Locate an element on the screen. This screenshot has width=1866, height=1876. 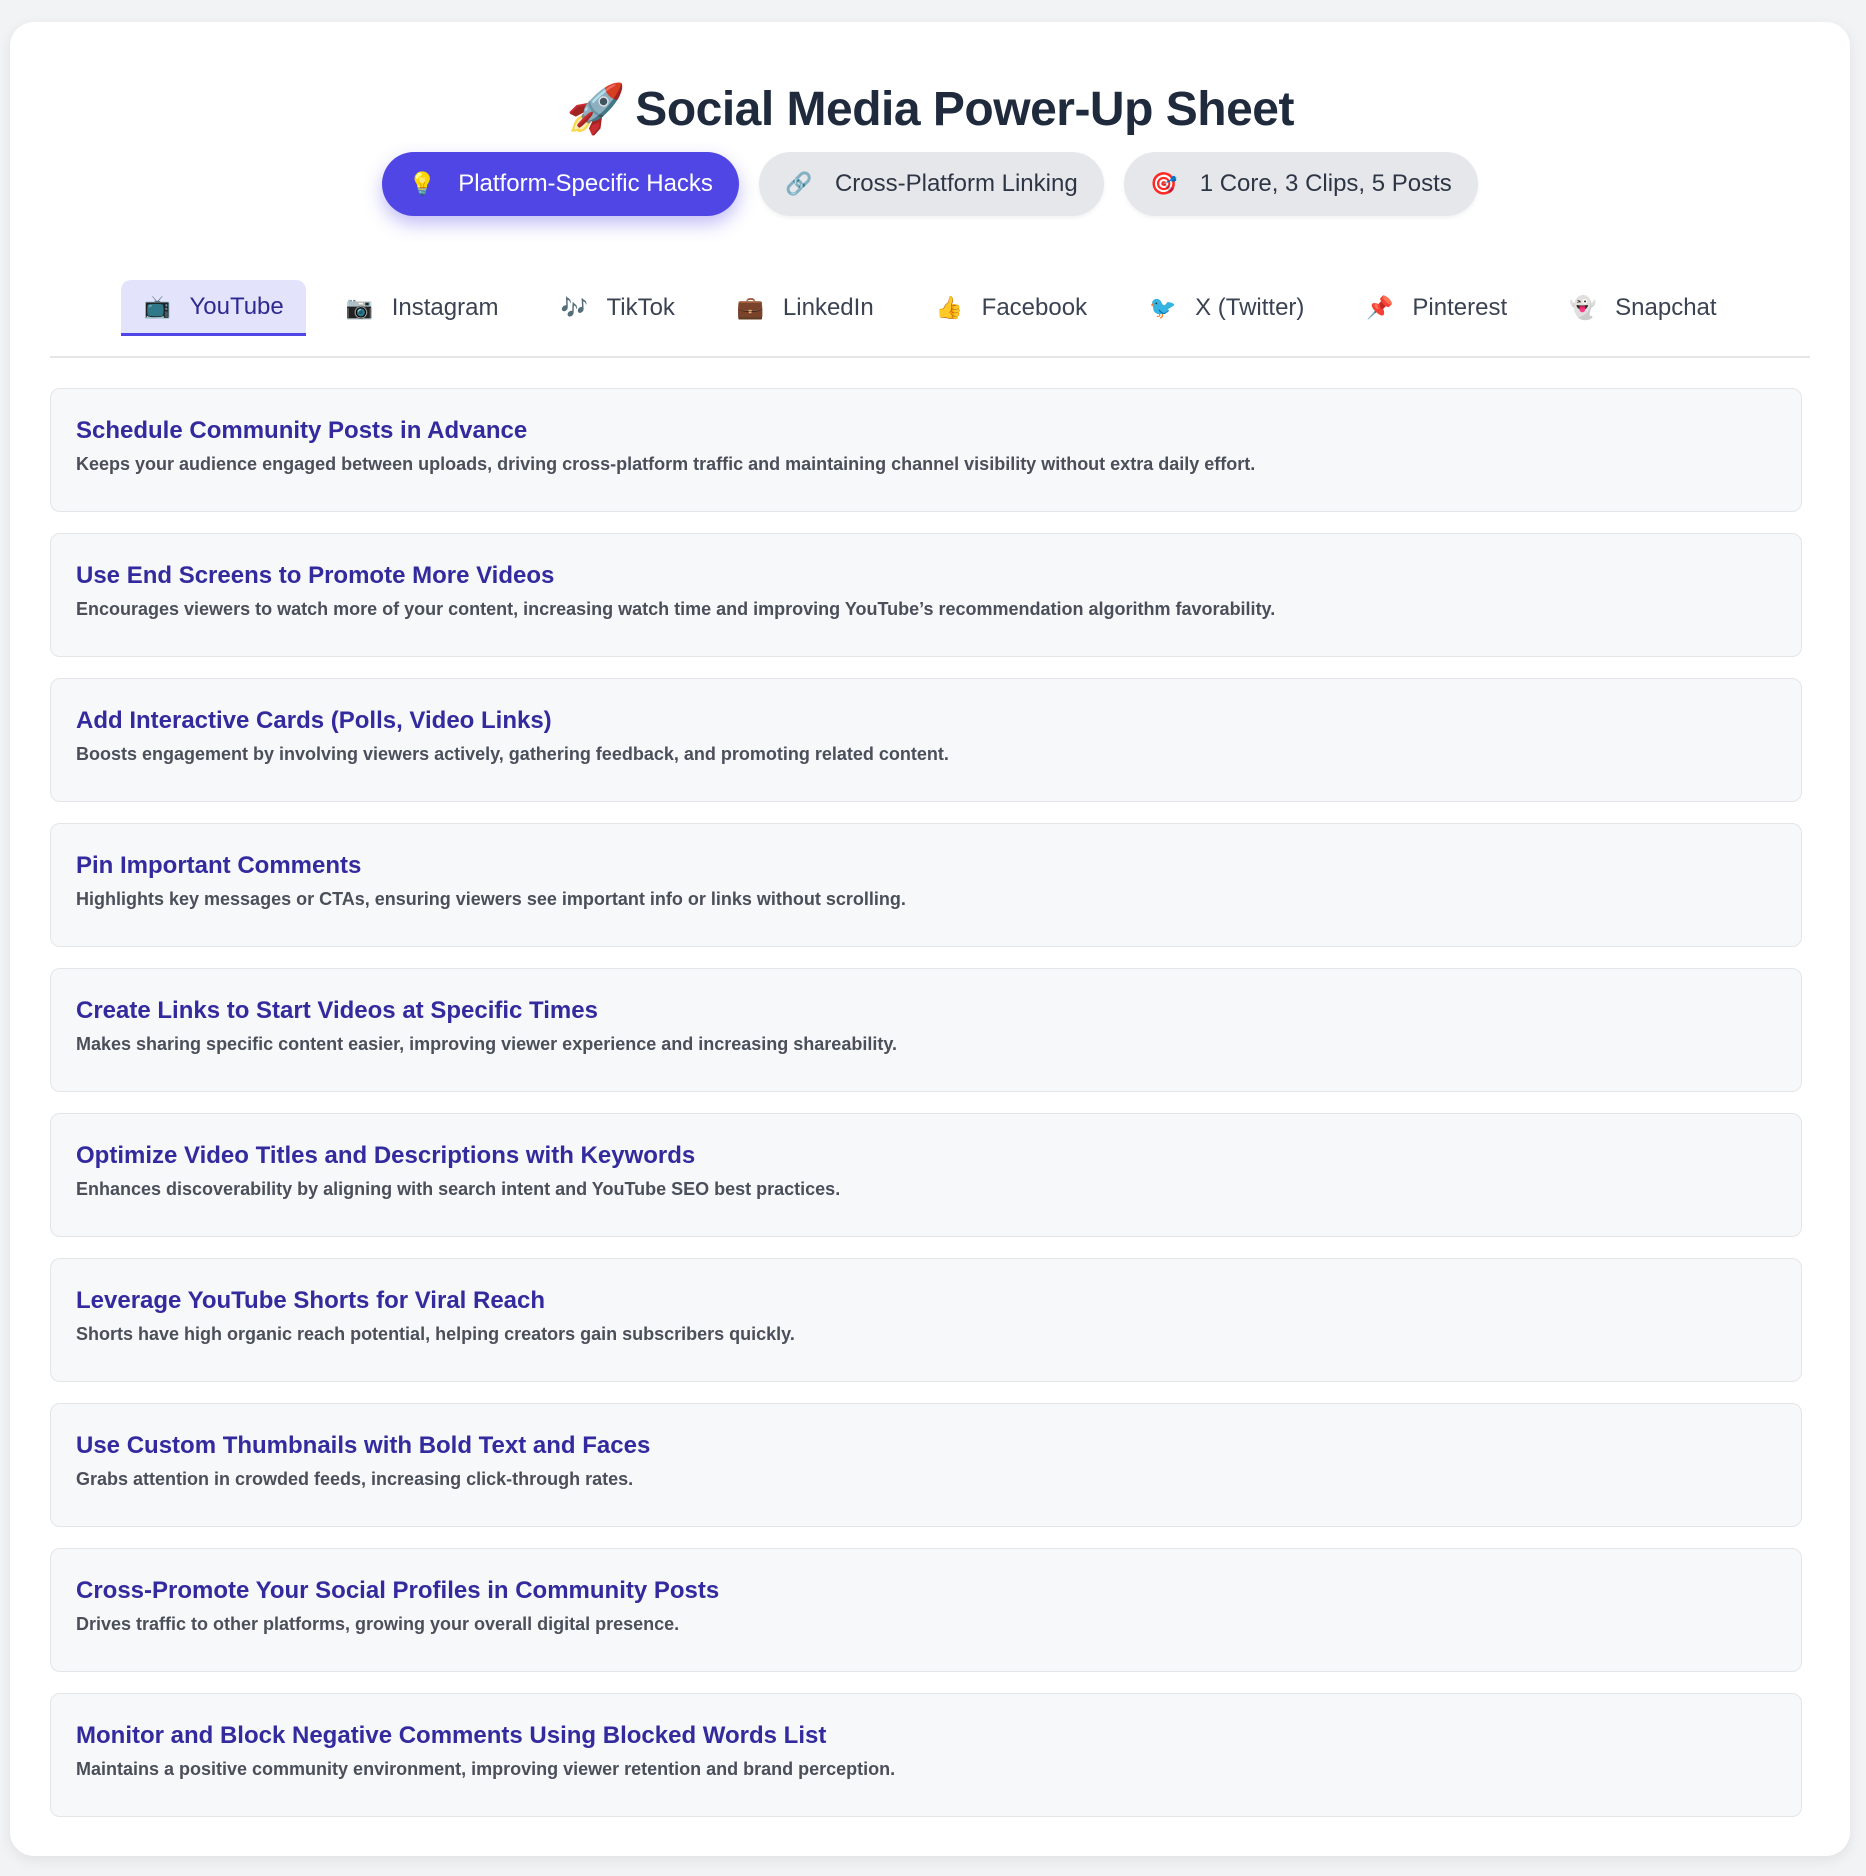
tab-facebook: 👍 Facebook is located at coordinates (1011, 308).